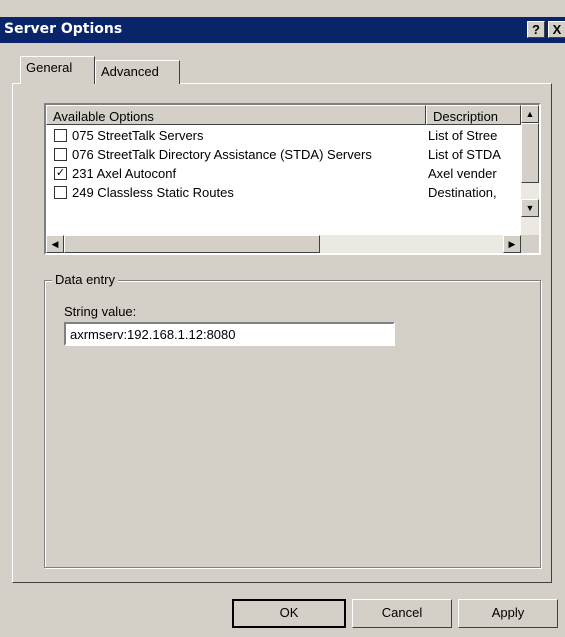 The width and height of the screenshot is (565, 637). Describe the element at coordinates (236, 115) in the screenshot. I see `column-header-available-options: Available Options` at that location.